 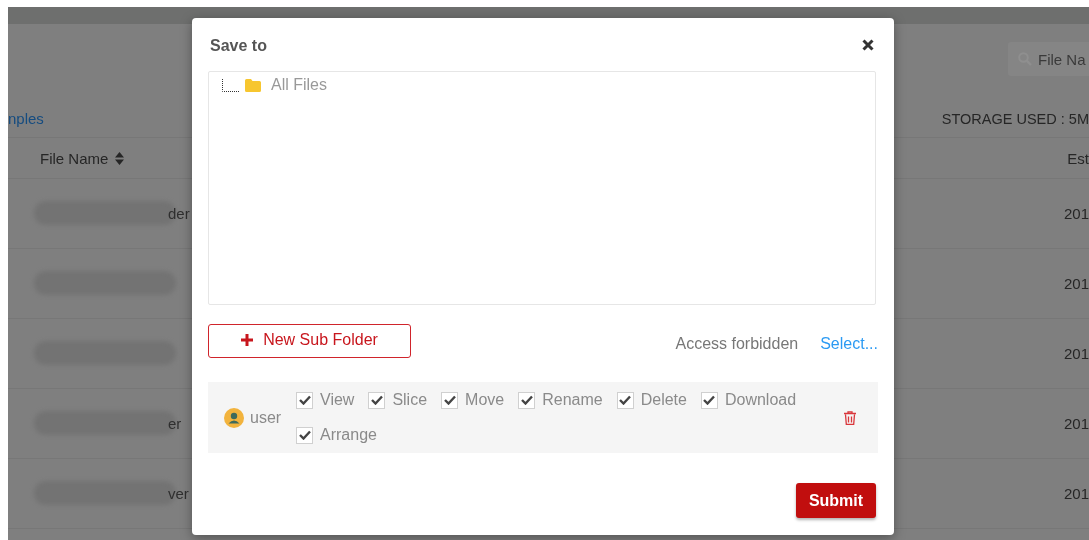 I want to click on tree-connector-icon, so click(x=230, y=85).